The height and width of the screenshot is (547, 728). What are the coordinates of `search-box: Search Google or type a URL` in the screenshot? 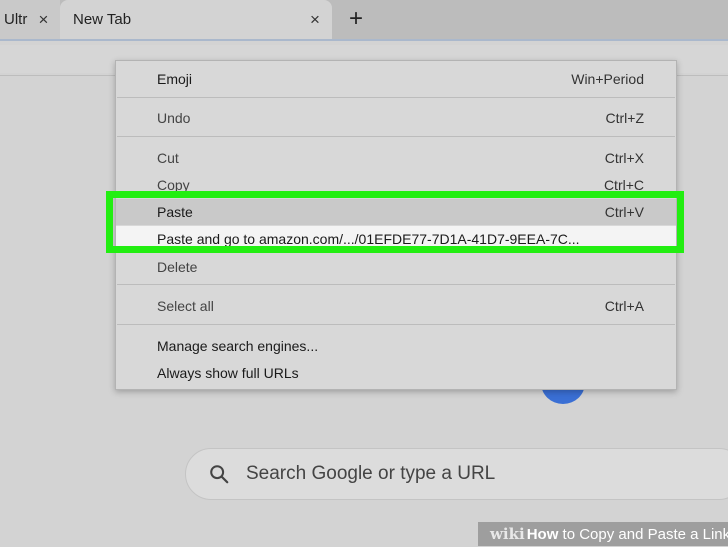 It's located at (456, 474).